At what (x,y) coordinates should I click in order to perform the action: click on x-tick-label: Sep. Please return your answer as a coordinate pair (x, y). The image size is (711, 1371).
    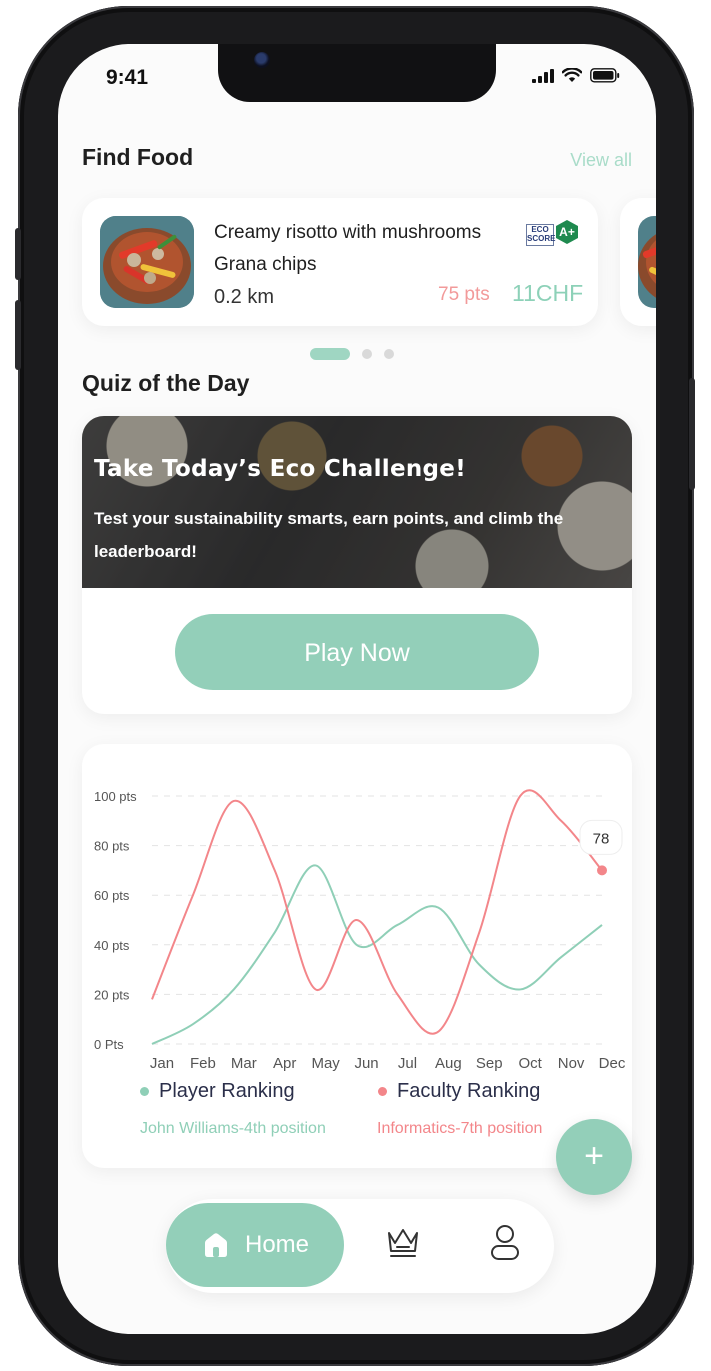
    Looking at the image, I should click on (489, 1063).